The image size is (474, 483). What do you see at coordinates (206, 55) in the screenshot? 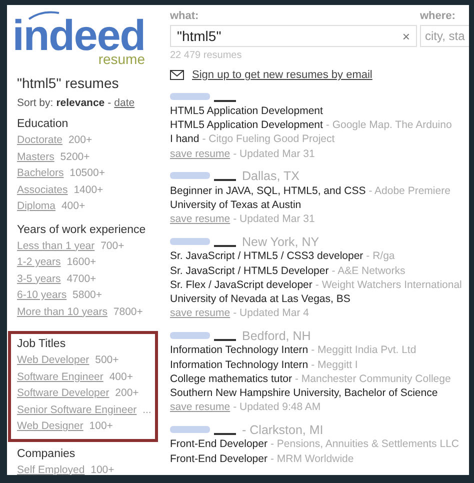
I see `results-count: 22 479 resumes` at bounding box center [206, 55].